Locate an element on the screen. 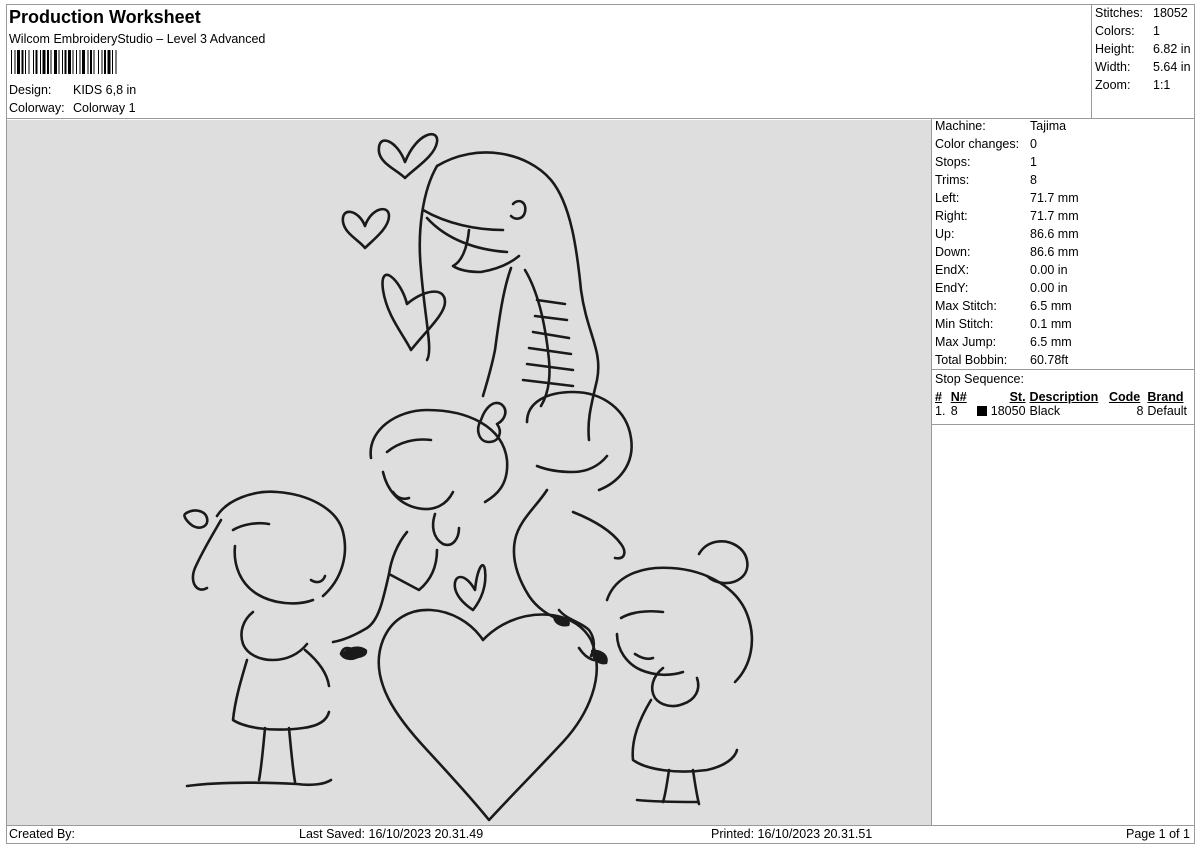  machine-label: Max Jump: is located at coordinates (966, 342).